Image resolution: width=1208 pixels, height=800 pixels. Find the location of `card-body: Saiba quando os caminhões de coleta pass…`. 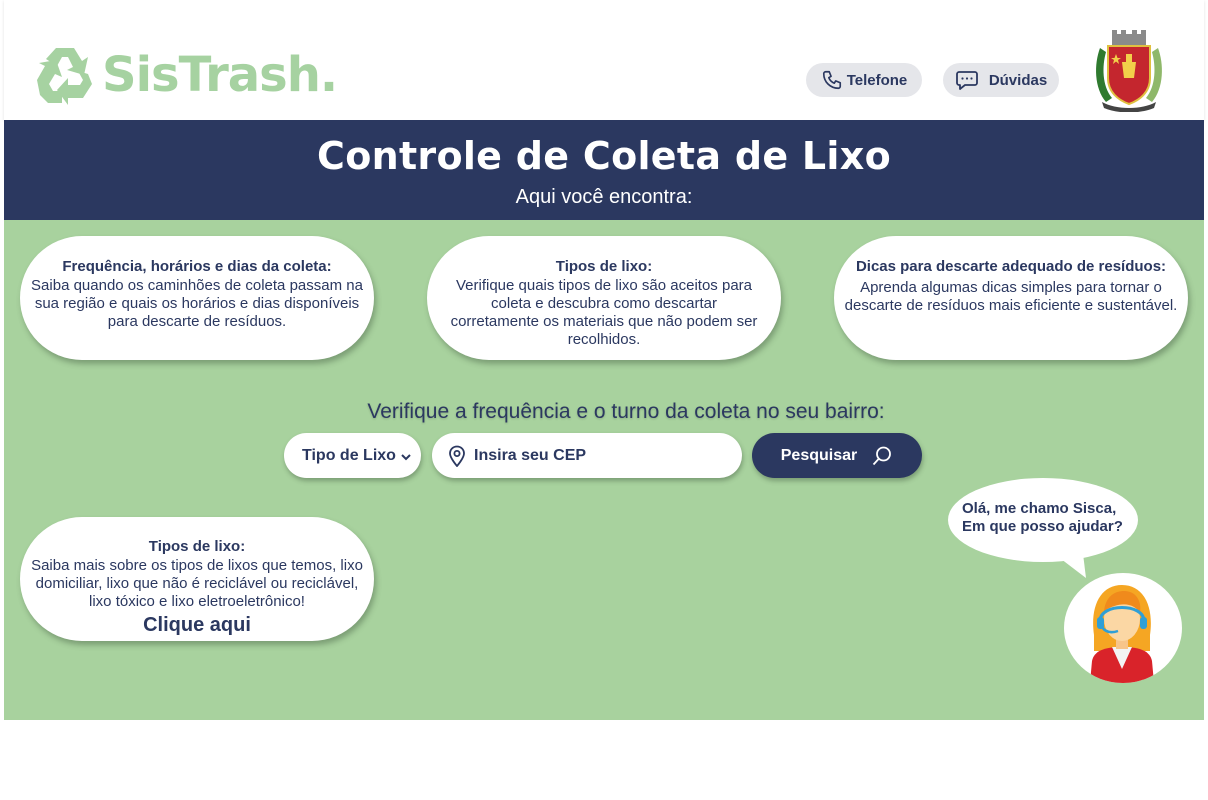

card-body: Saiba quando os caminhões de coleta pass… is located at coordinates (197, 303).